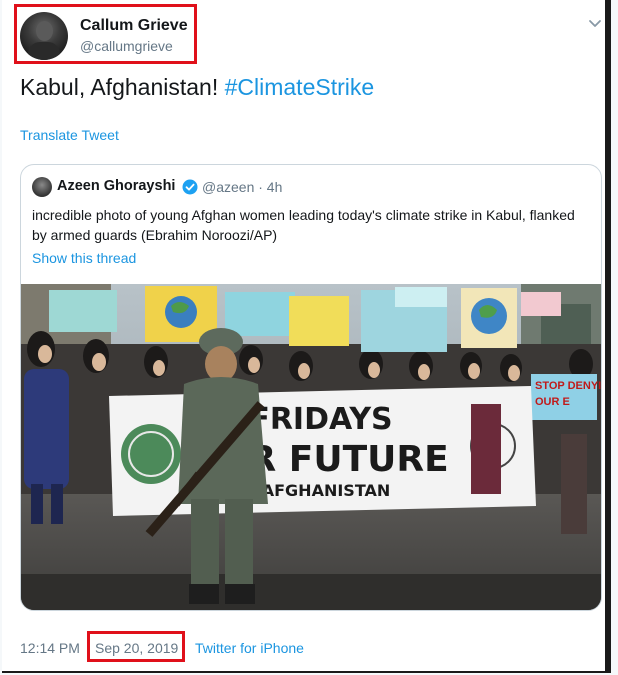 This screenshot has width=618, height=675. Describe the element at coordinates (126, 46) in the screenshot. I see `author-handle: @callumgrieve` at that location.